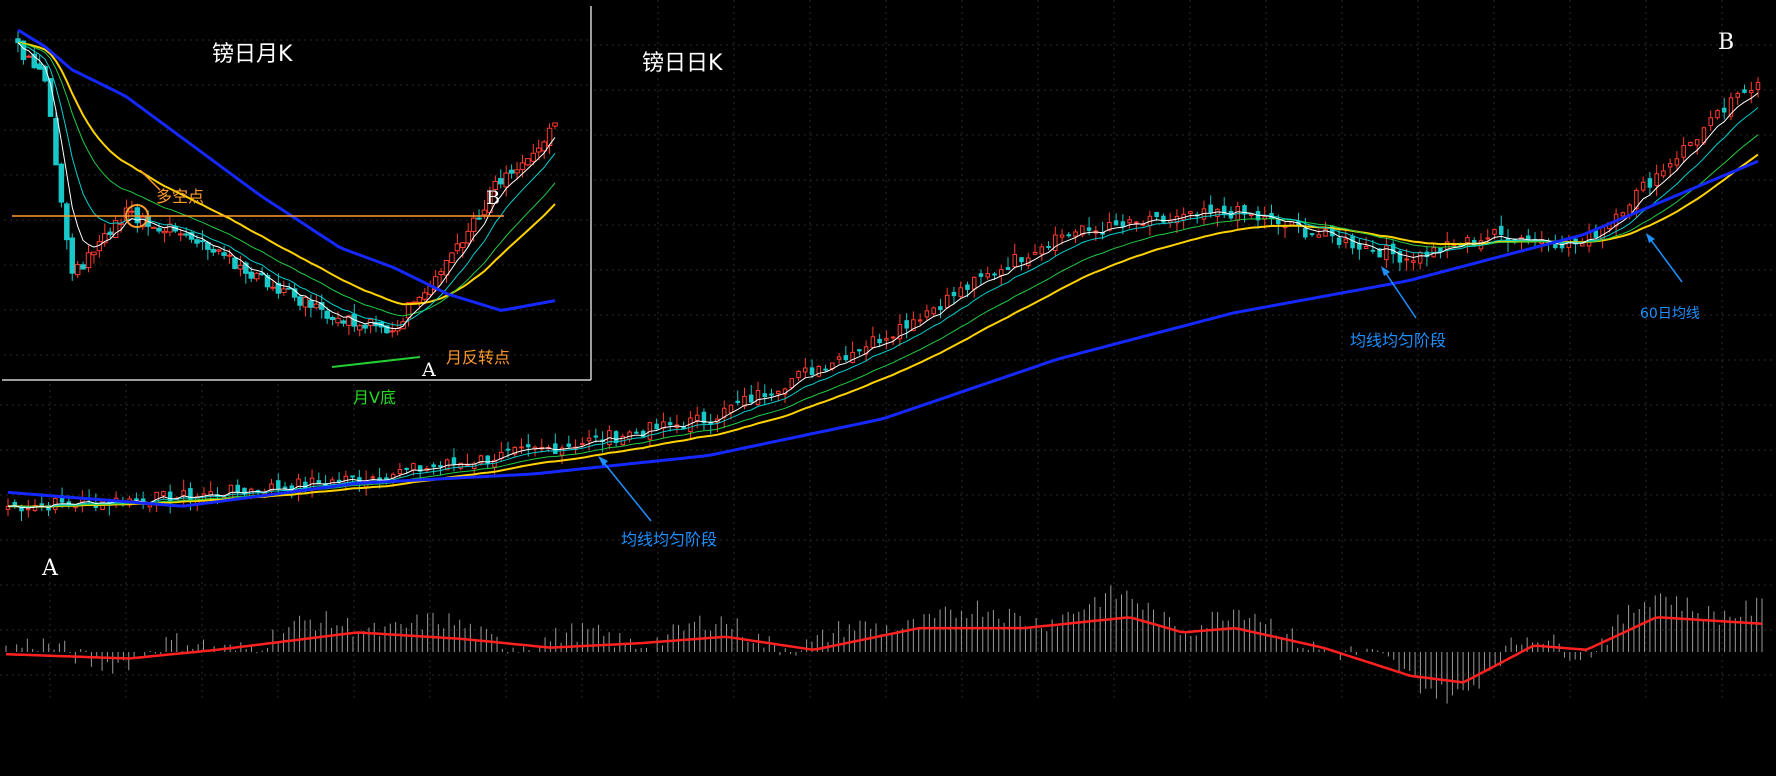 This screenshot has height=776, width=1776. Describe the element at coordinates (682, 63) in the screenshot. I see `daily-chart-title: 镑日日K` at that location.